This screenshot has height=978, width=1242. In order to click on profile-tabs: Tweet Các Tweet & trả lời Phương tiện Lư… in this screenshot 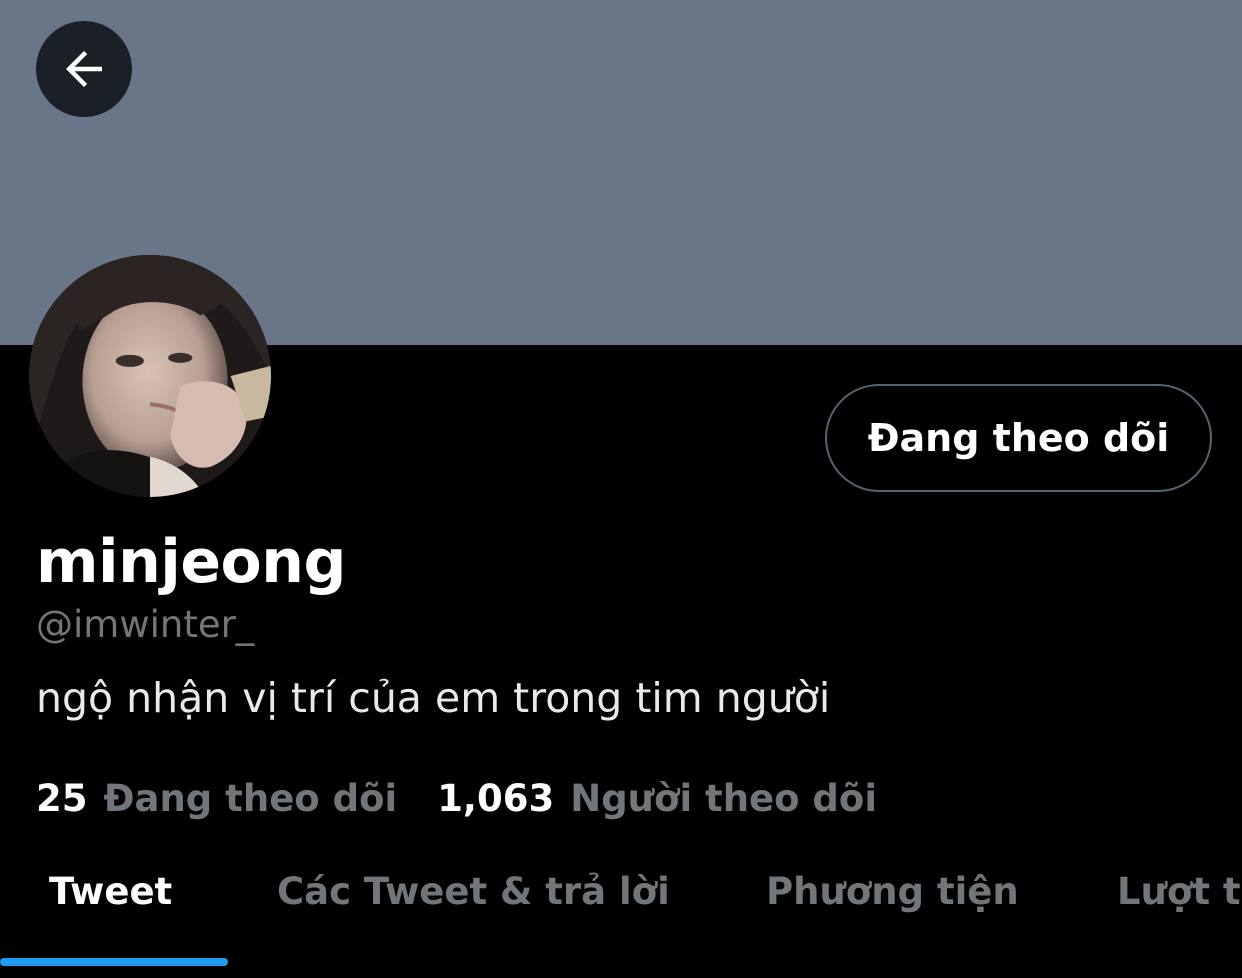, I will do `click(621, 909)`.